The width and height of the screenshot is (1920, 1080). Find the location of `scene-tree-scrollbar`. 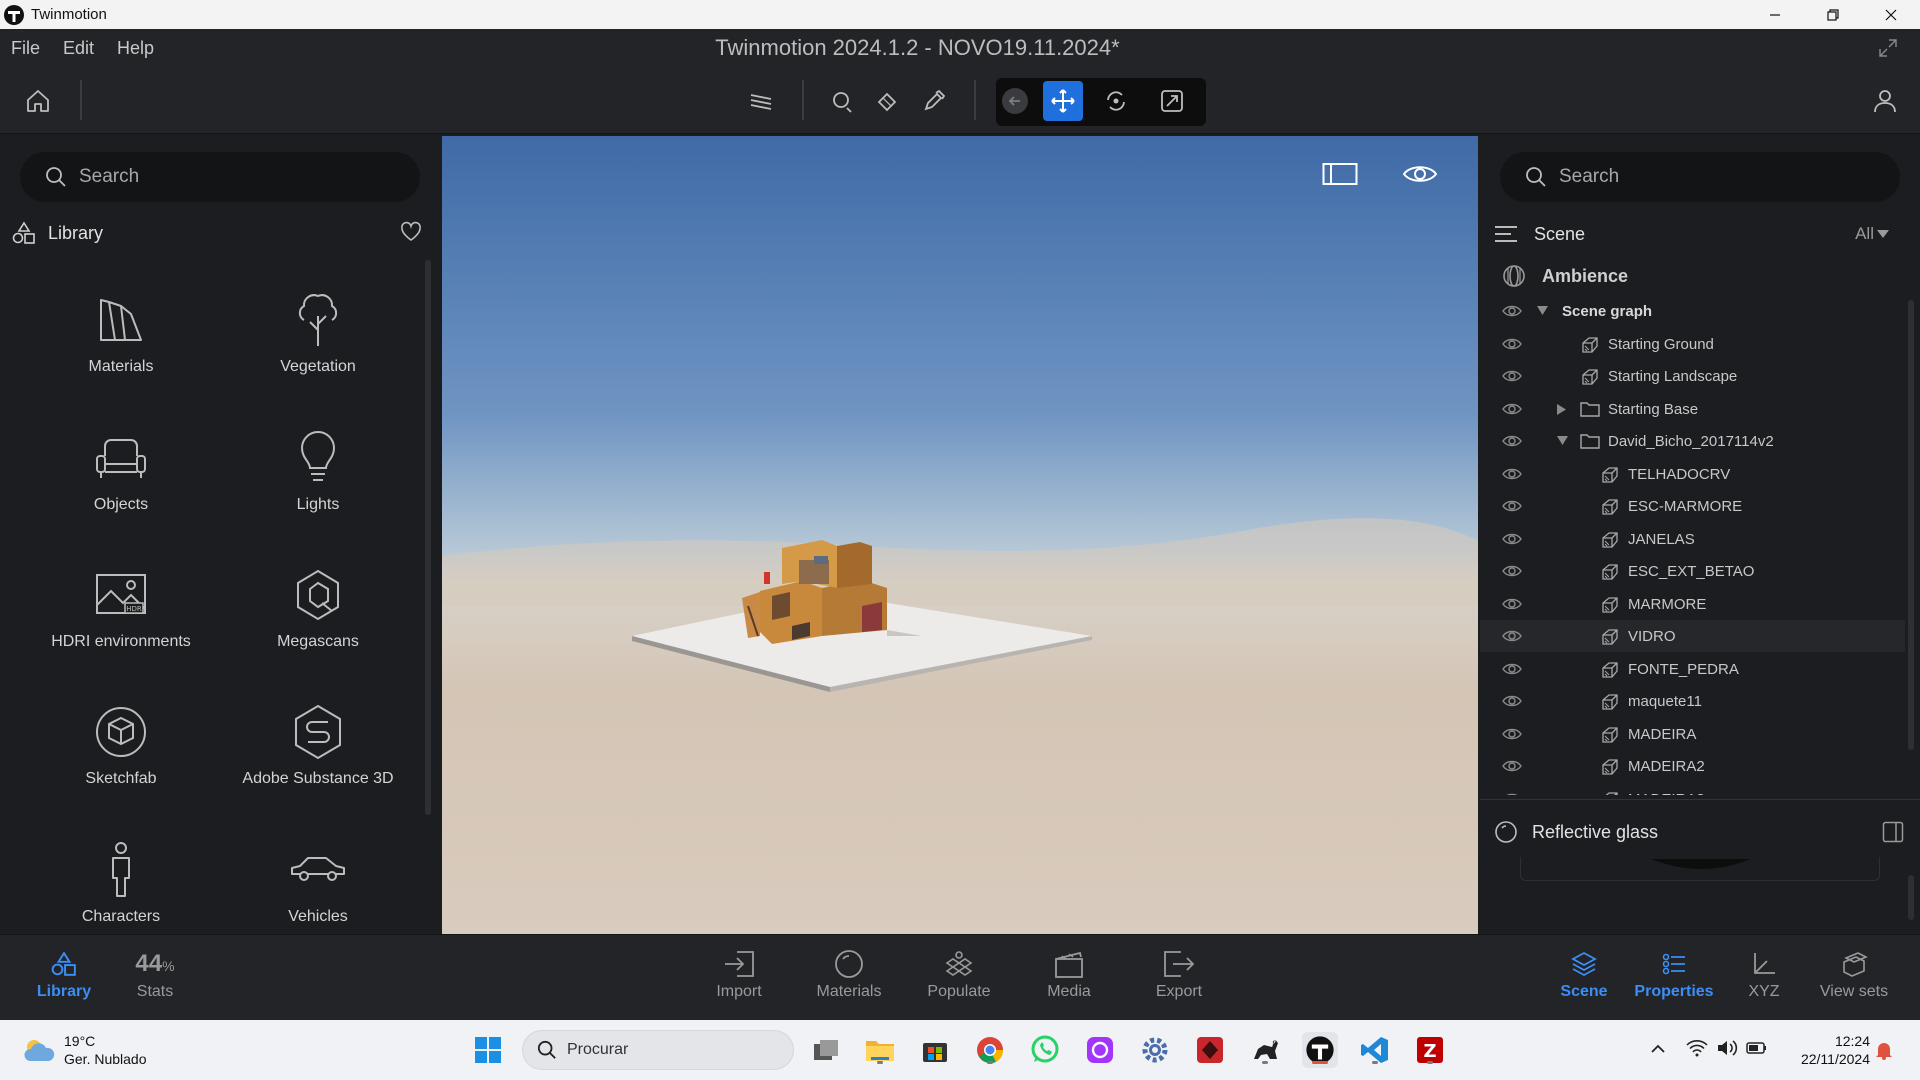

scene-tree-scrollbar is located at coordinates (1911, 525).